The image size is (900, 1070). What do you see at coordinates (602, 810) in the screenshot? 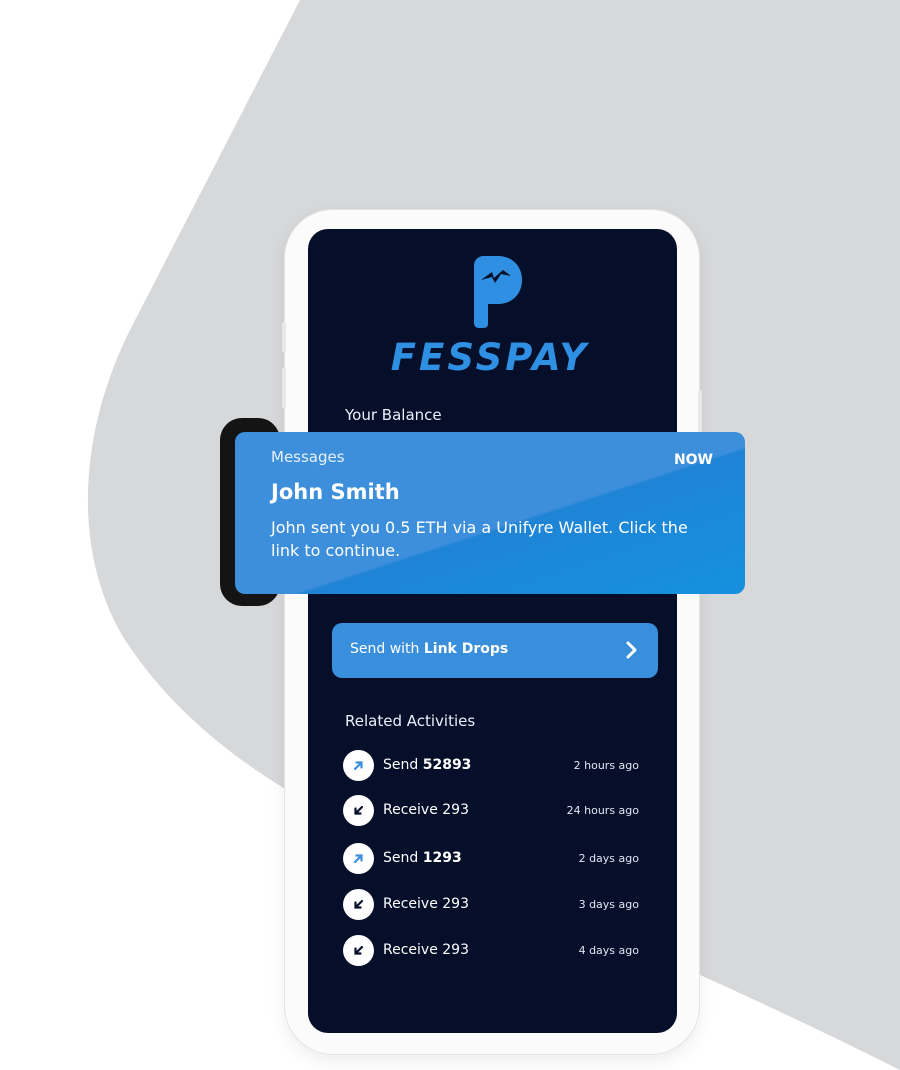
I see `activity-time: 24 hours ago` at bounding box center [602, 810].